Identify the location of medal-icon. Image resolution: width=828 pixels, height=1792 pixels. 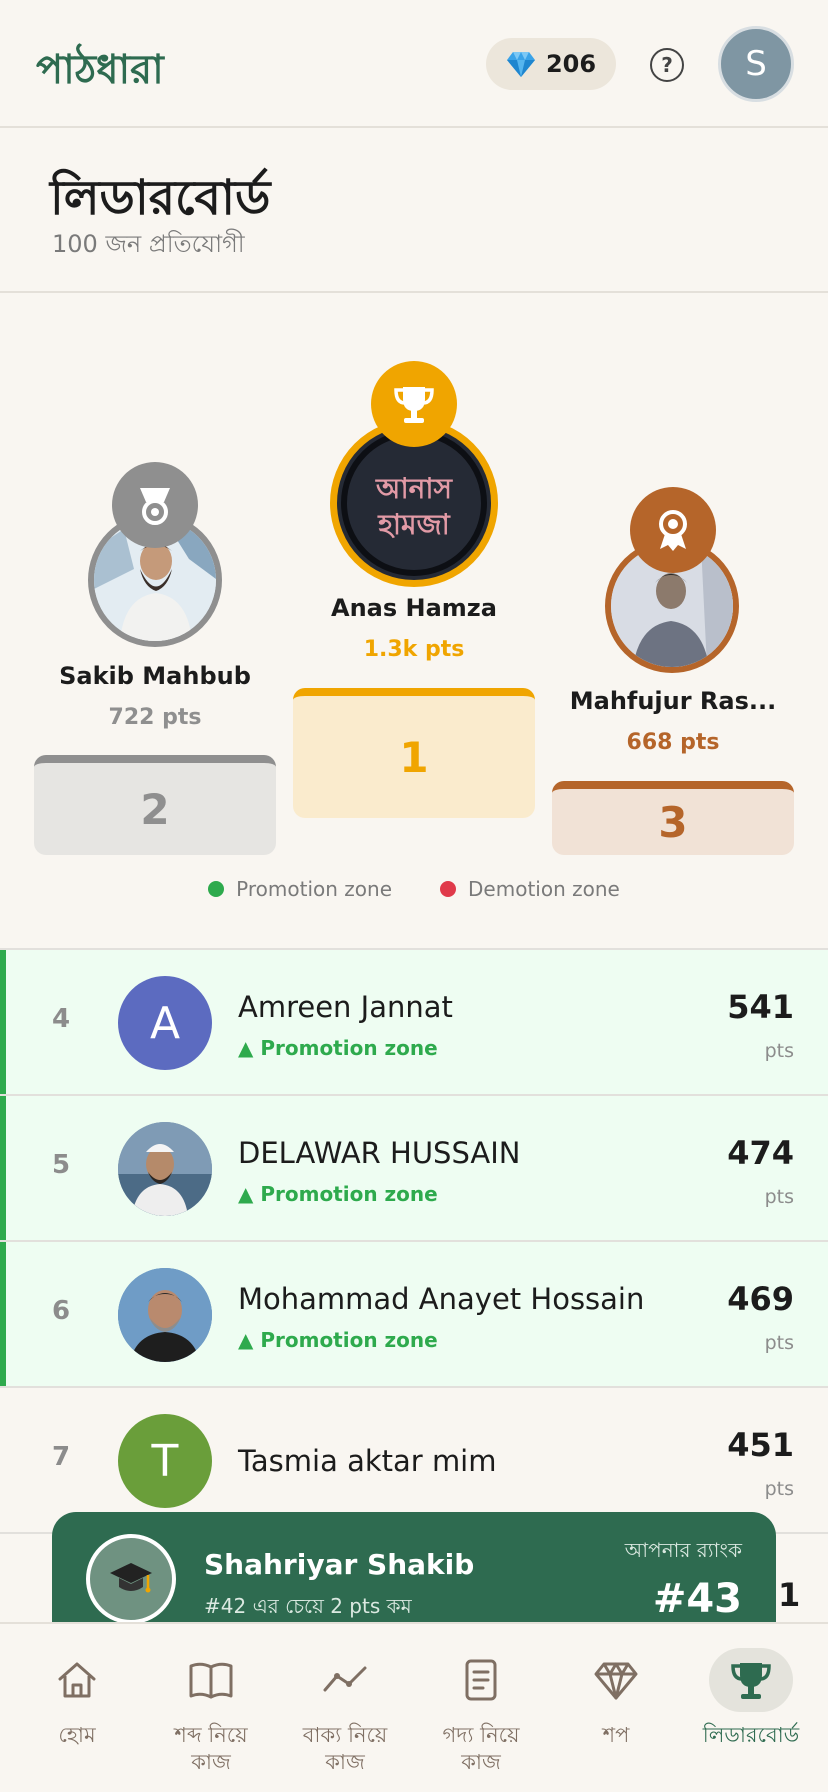
(155, 506).